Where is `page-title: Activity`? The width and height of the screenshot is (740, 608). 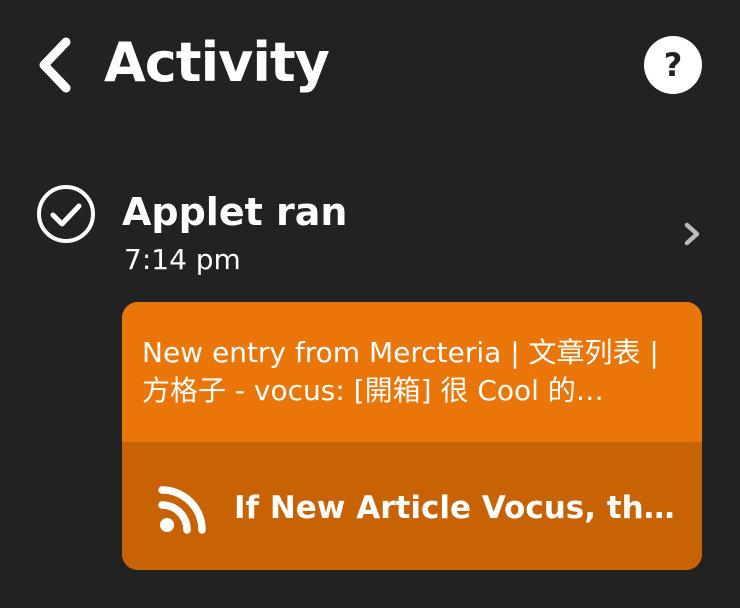
page-title: Activity is located at coordinates (217, 62).